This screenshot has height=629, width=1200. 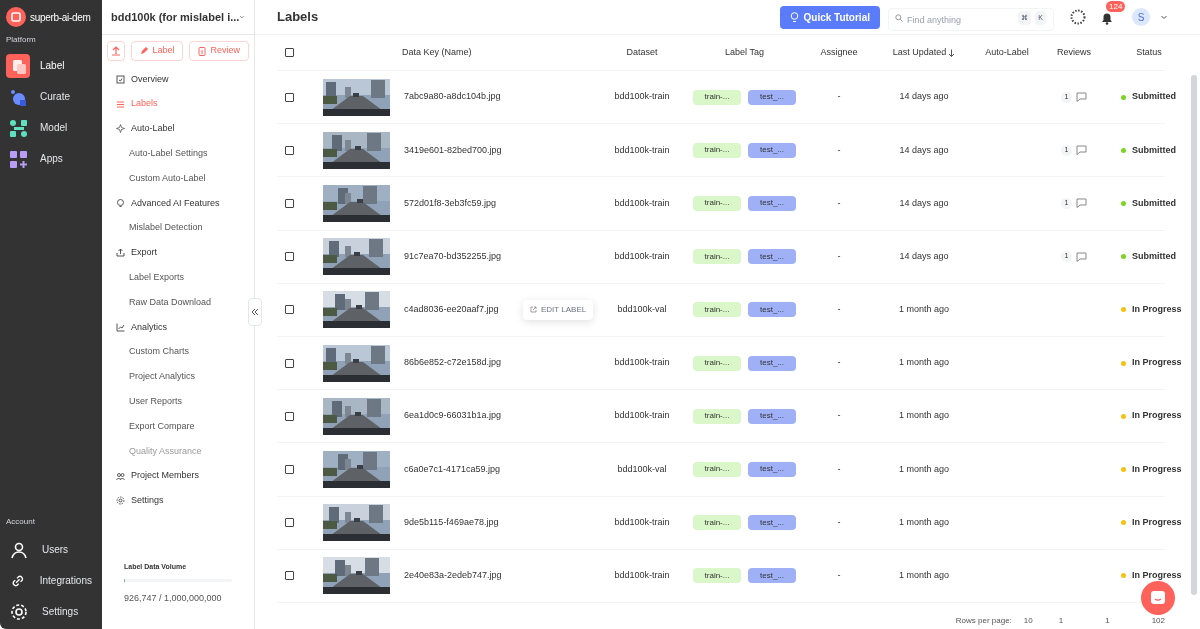 What do you see at coordinates (51, 158) in the screenshot?
I see `nav-item: Apps` at bounding box center [51, 158].